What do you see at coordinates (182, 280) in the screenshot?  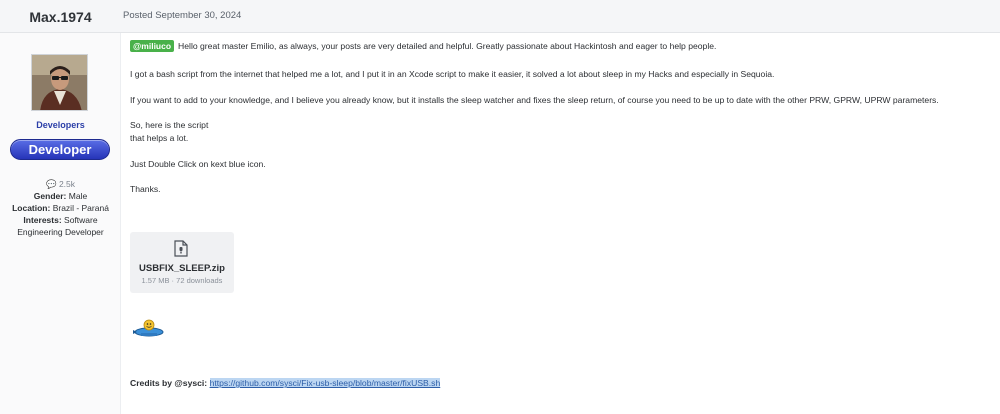 I see `attachment-meta: 1.57 MB · 72 downloads` at bounding box center [182, 280].